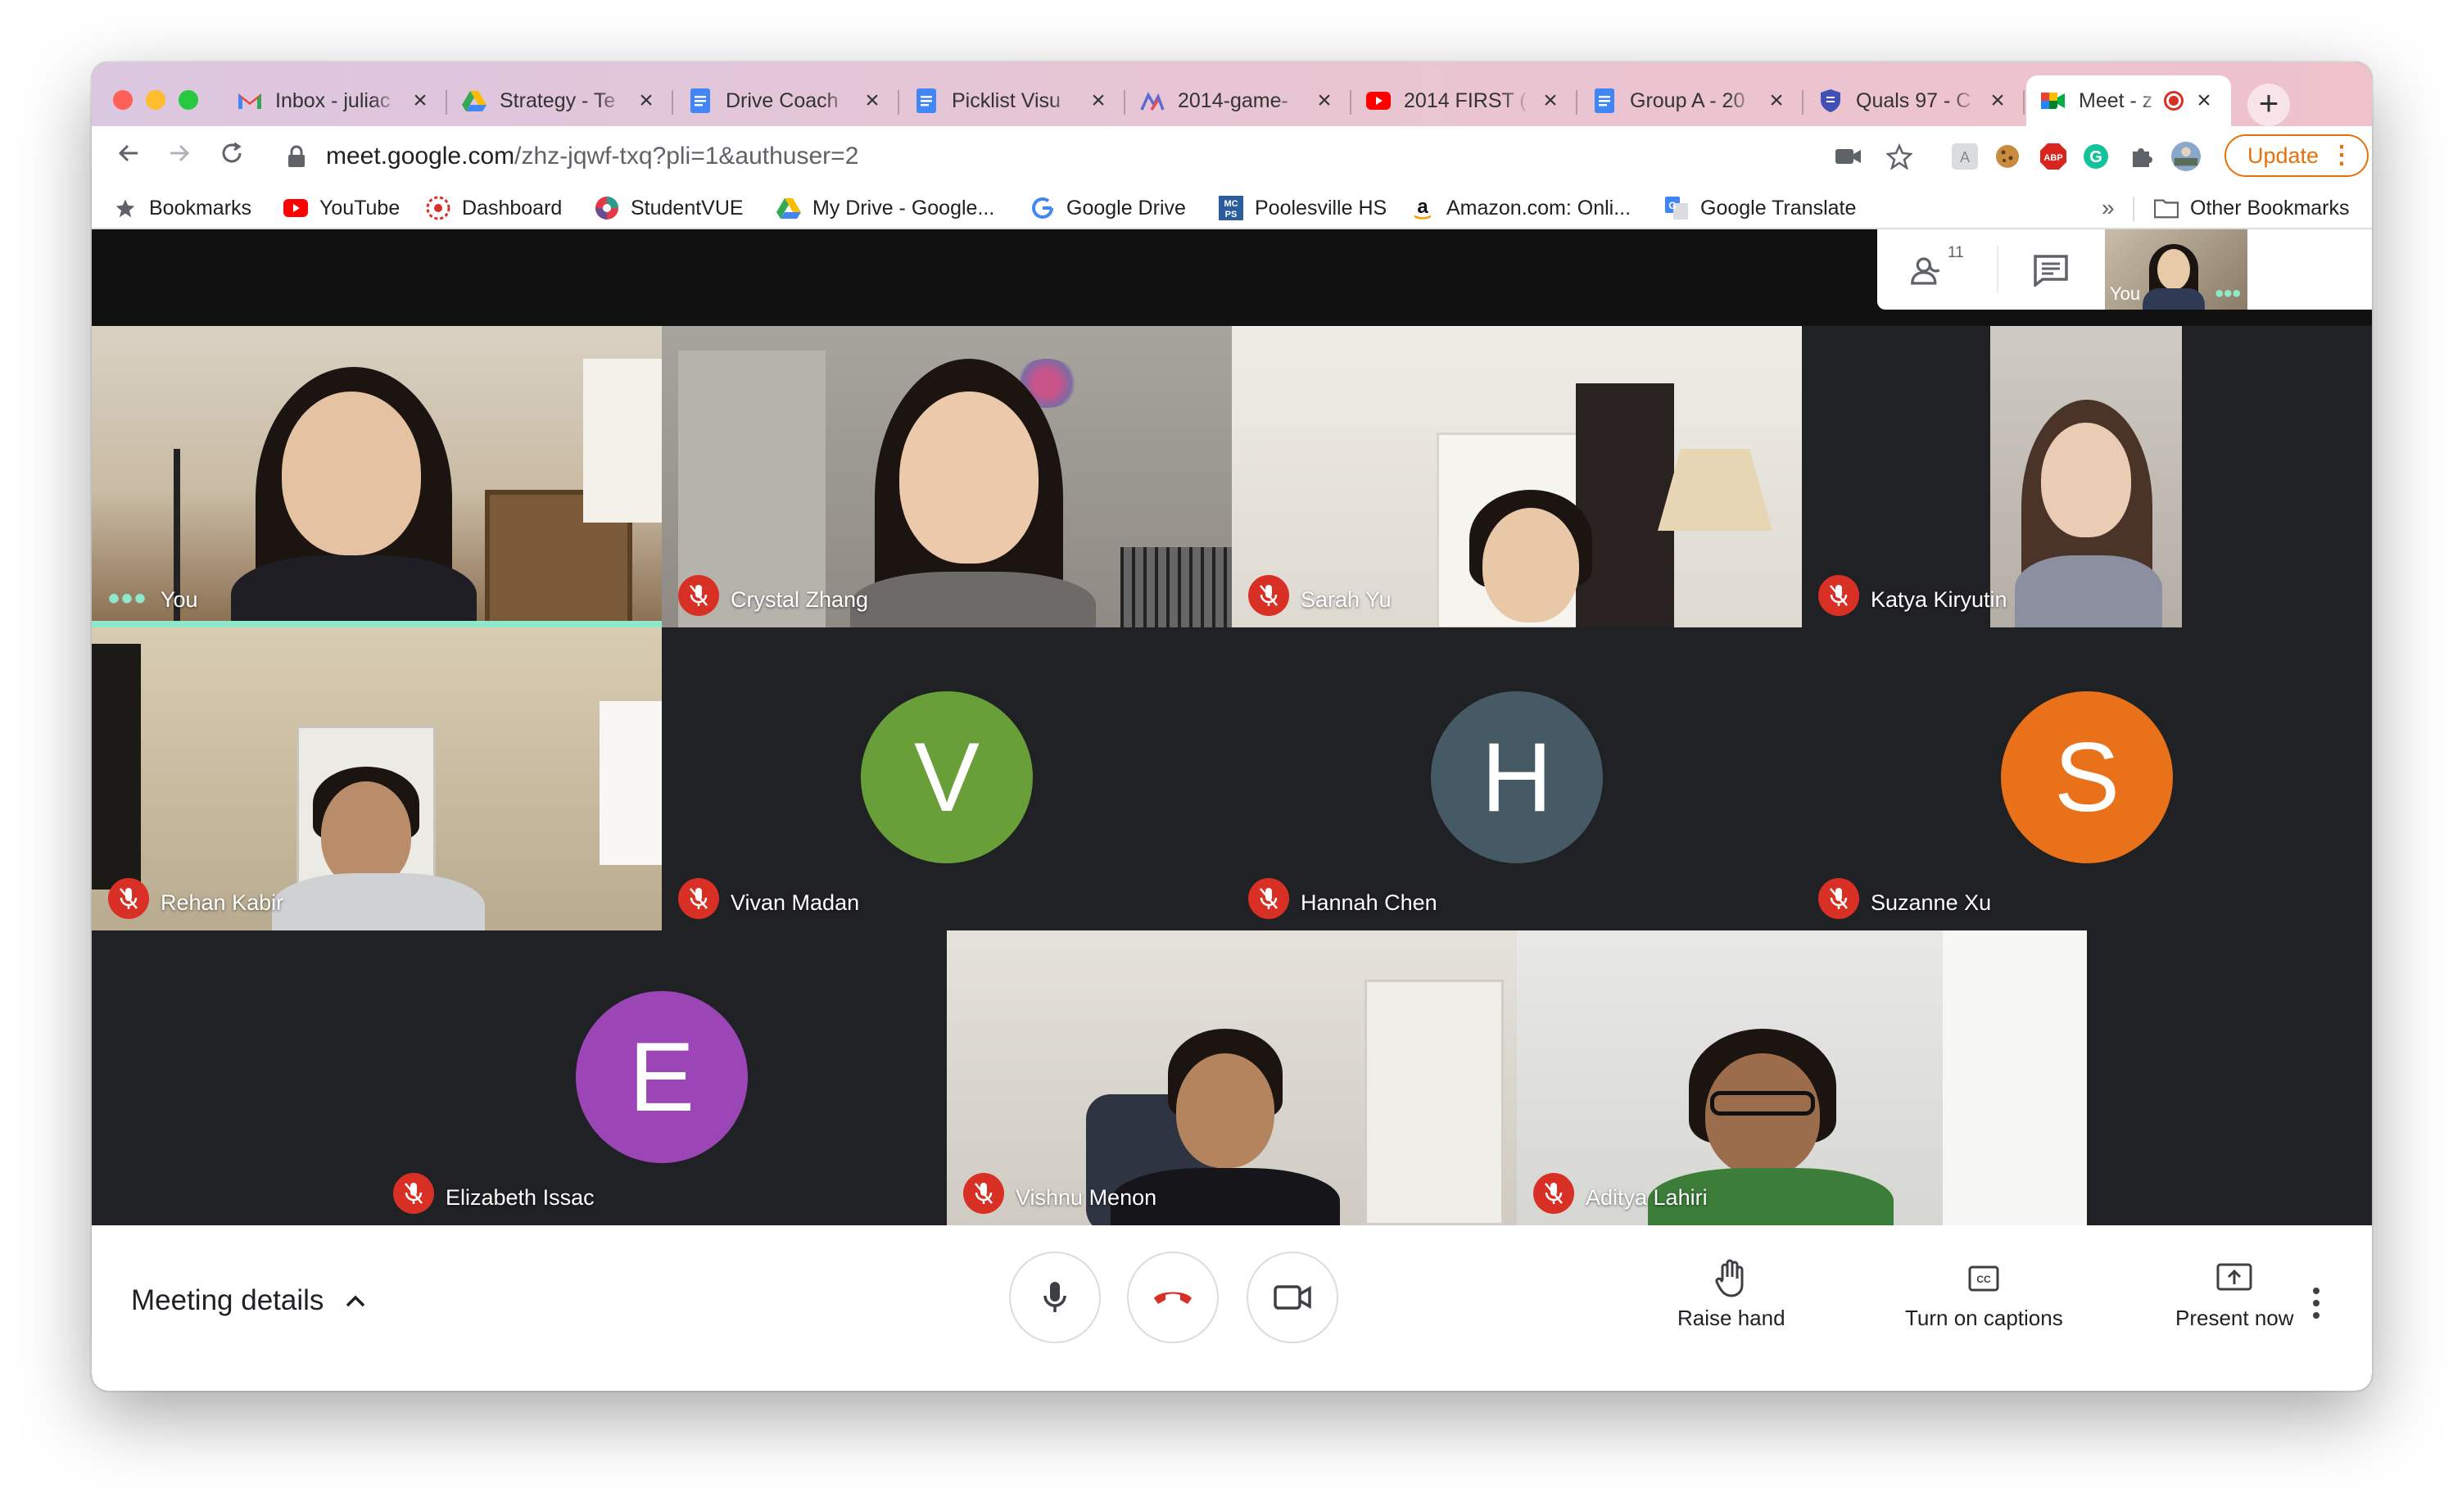 The width and height of the screenshot is (2462, 1512). I want to click on participant-tile-crystal-zhang: Crystal Zhang, so click(947, 476).